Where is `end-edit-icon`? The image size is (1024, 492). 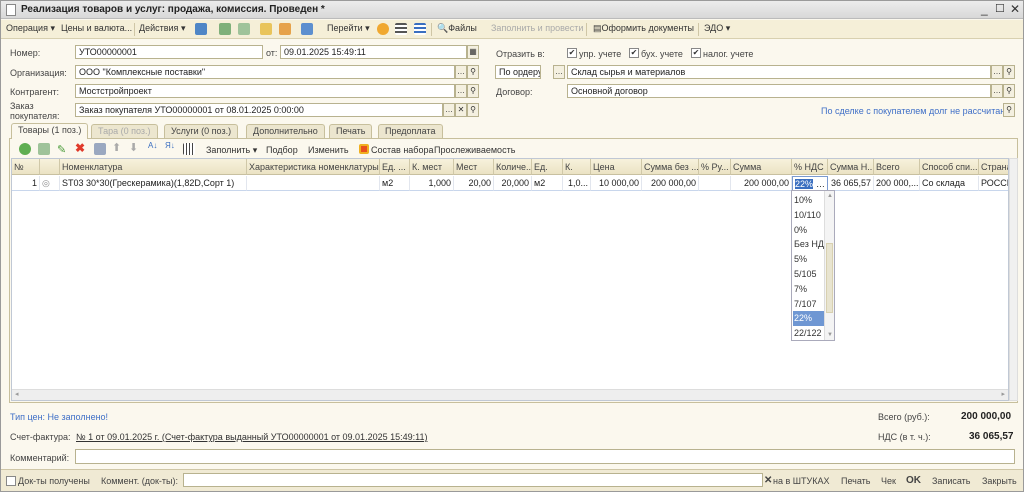 end-edit-icon is located at coordinates (100, 149).